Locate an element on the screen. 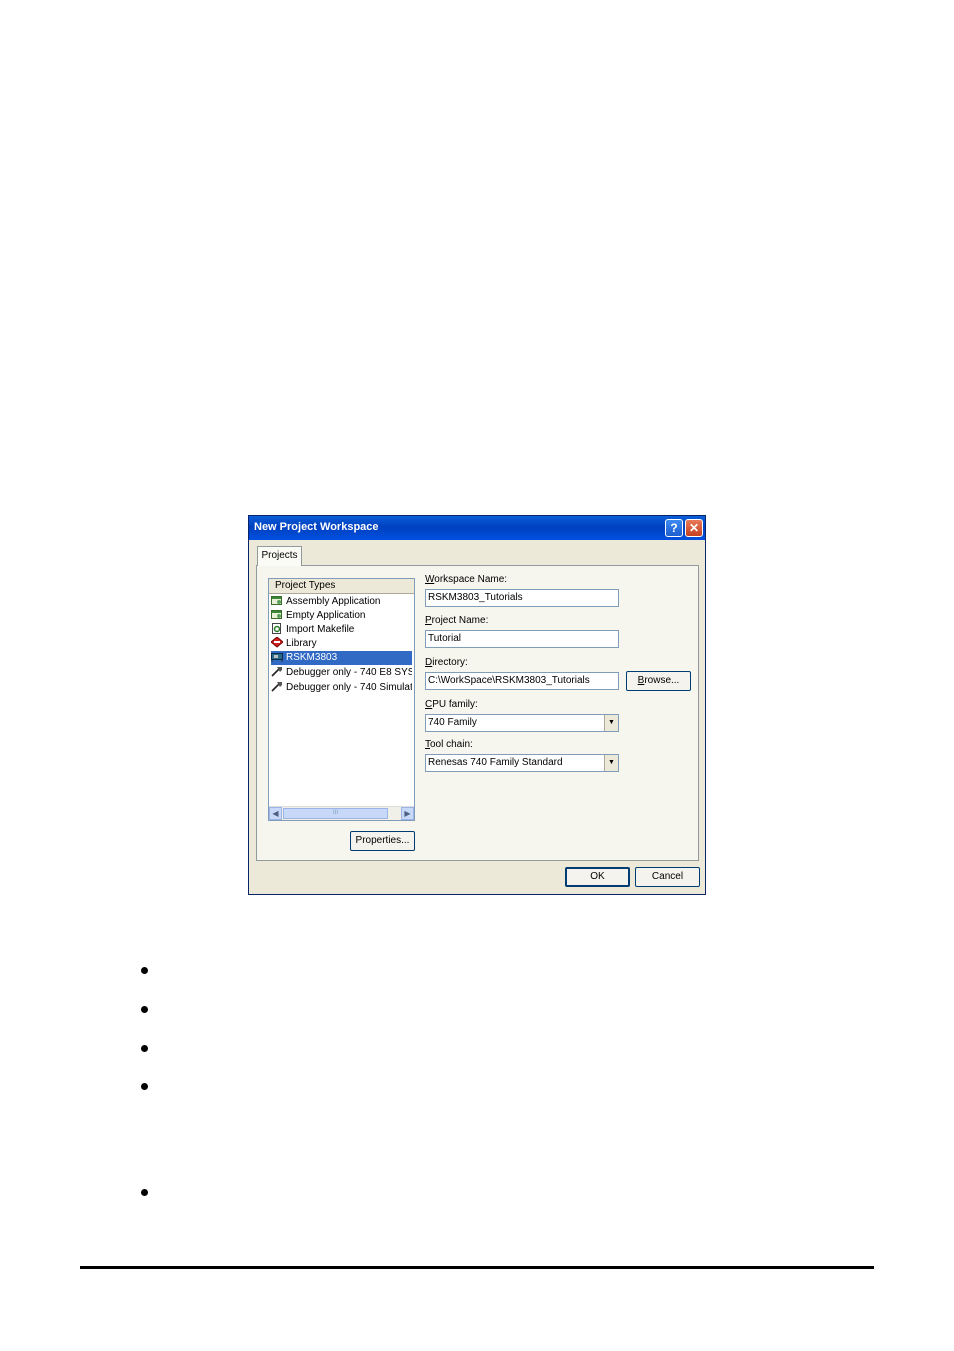  list-item-assembly-application: Assembly Application is located at coordinates (341, 602).